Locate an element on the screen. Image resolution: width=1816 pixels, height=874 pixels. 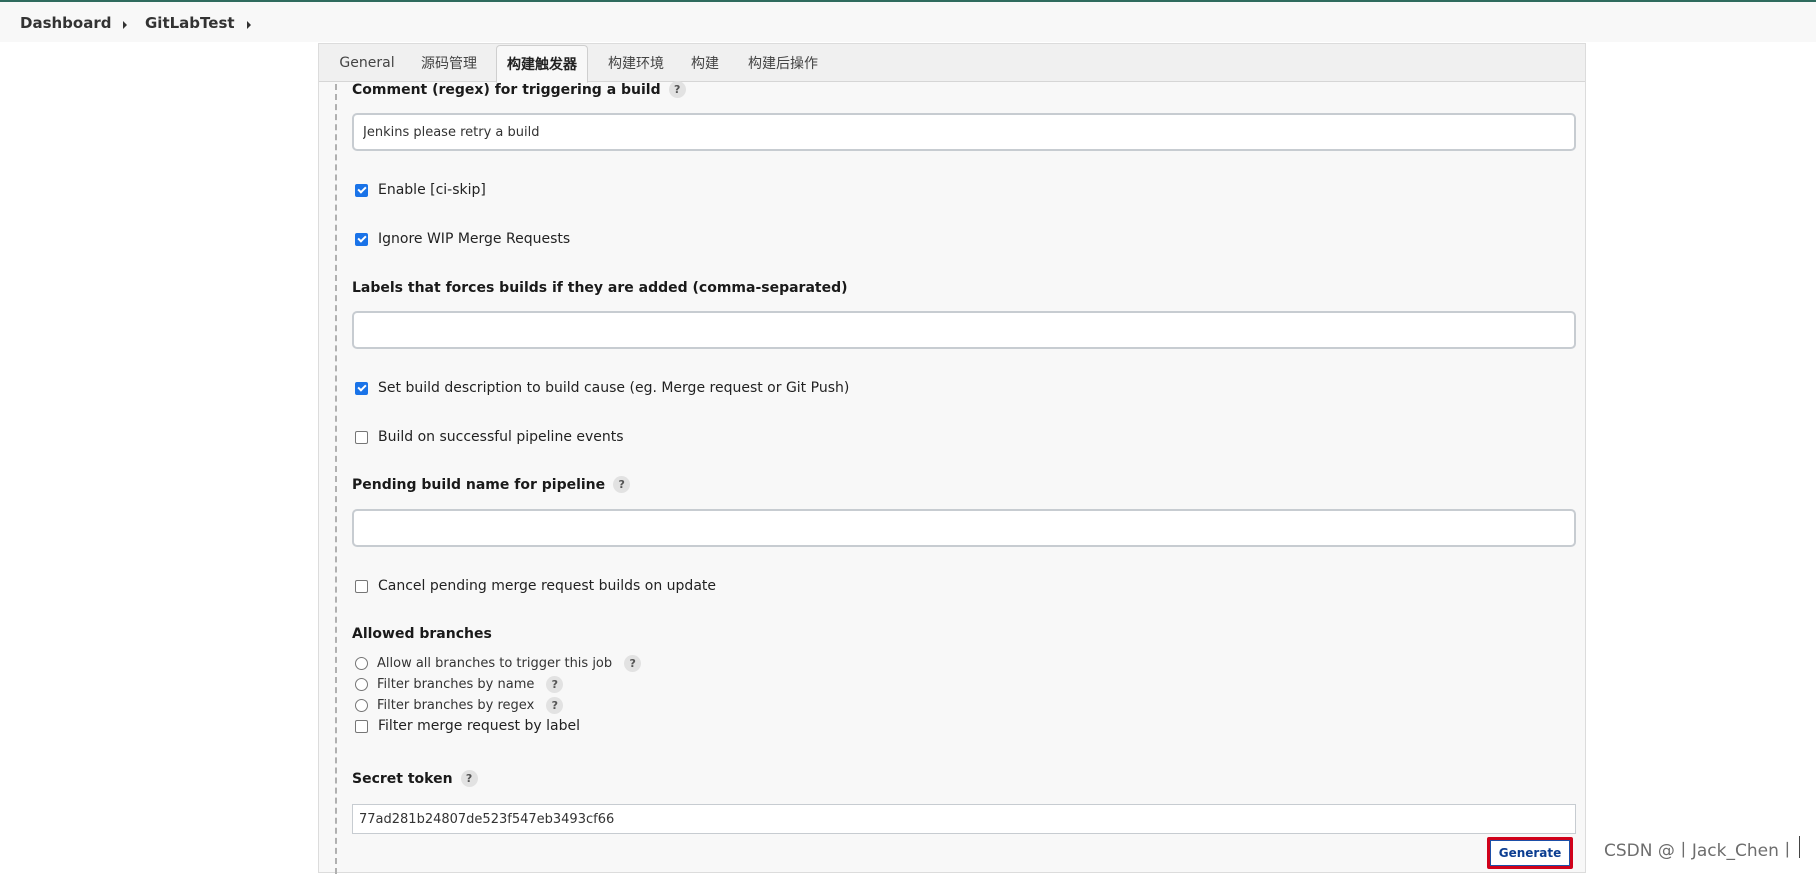
pending-build-name-label: Pending build name for pipeline ? is located at coordinates (491, 484).